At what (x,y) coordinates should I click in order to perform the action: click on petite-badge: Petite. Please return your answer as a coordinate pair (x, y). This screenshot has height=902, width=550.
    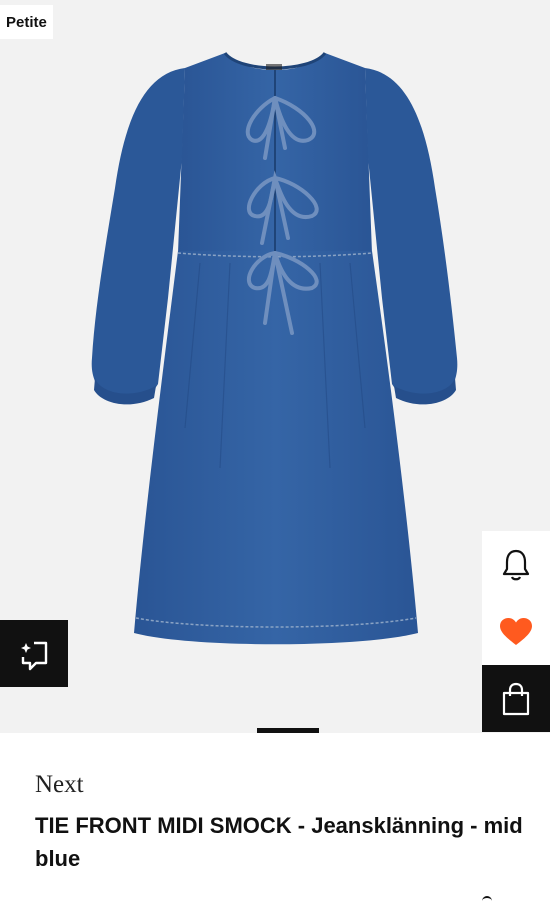
    Looking at the image, I should click on (26, 22).